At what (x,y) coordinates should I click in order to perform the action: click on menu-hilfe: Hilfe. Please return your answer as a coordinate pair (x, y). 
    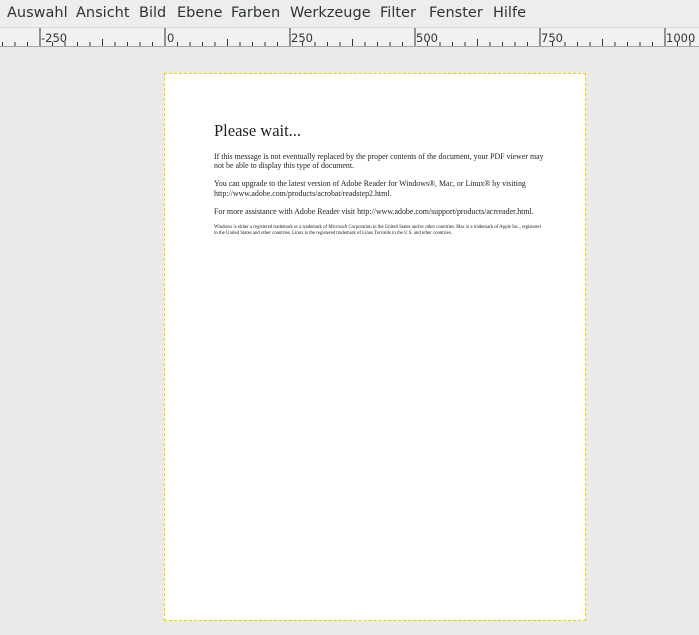
    Looking at the image, I should click on (509, 13).